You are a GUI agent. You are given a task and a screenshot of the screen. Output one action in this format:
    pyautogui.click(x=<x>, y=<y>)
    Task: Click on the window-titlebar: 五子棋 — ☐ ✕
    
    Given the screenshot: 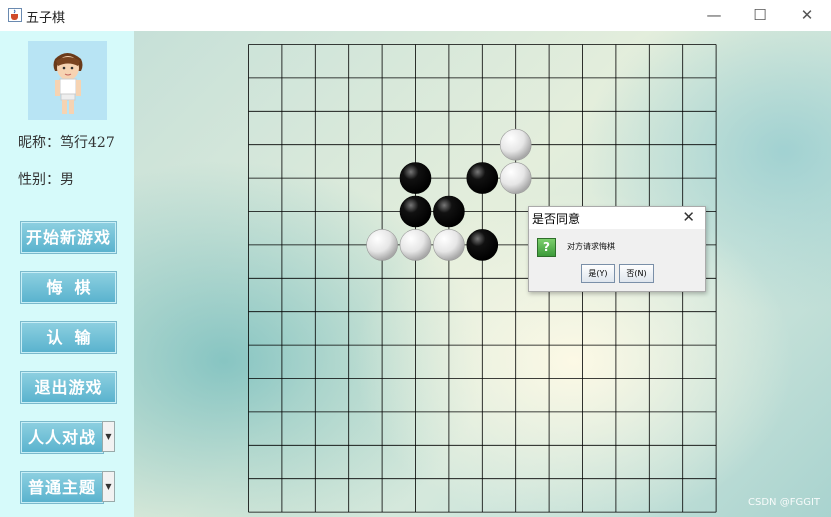 What is the action you would take?
    pyautogui.click(x=415, y=15)
    